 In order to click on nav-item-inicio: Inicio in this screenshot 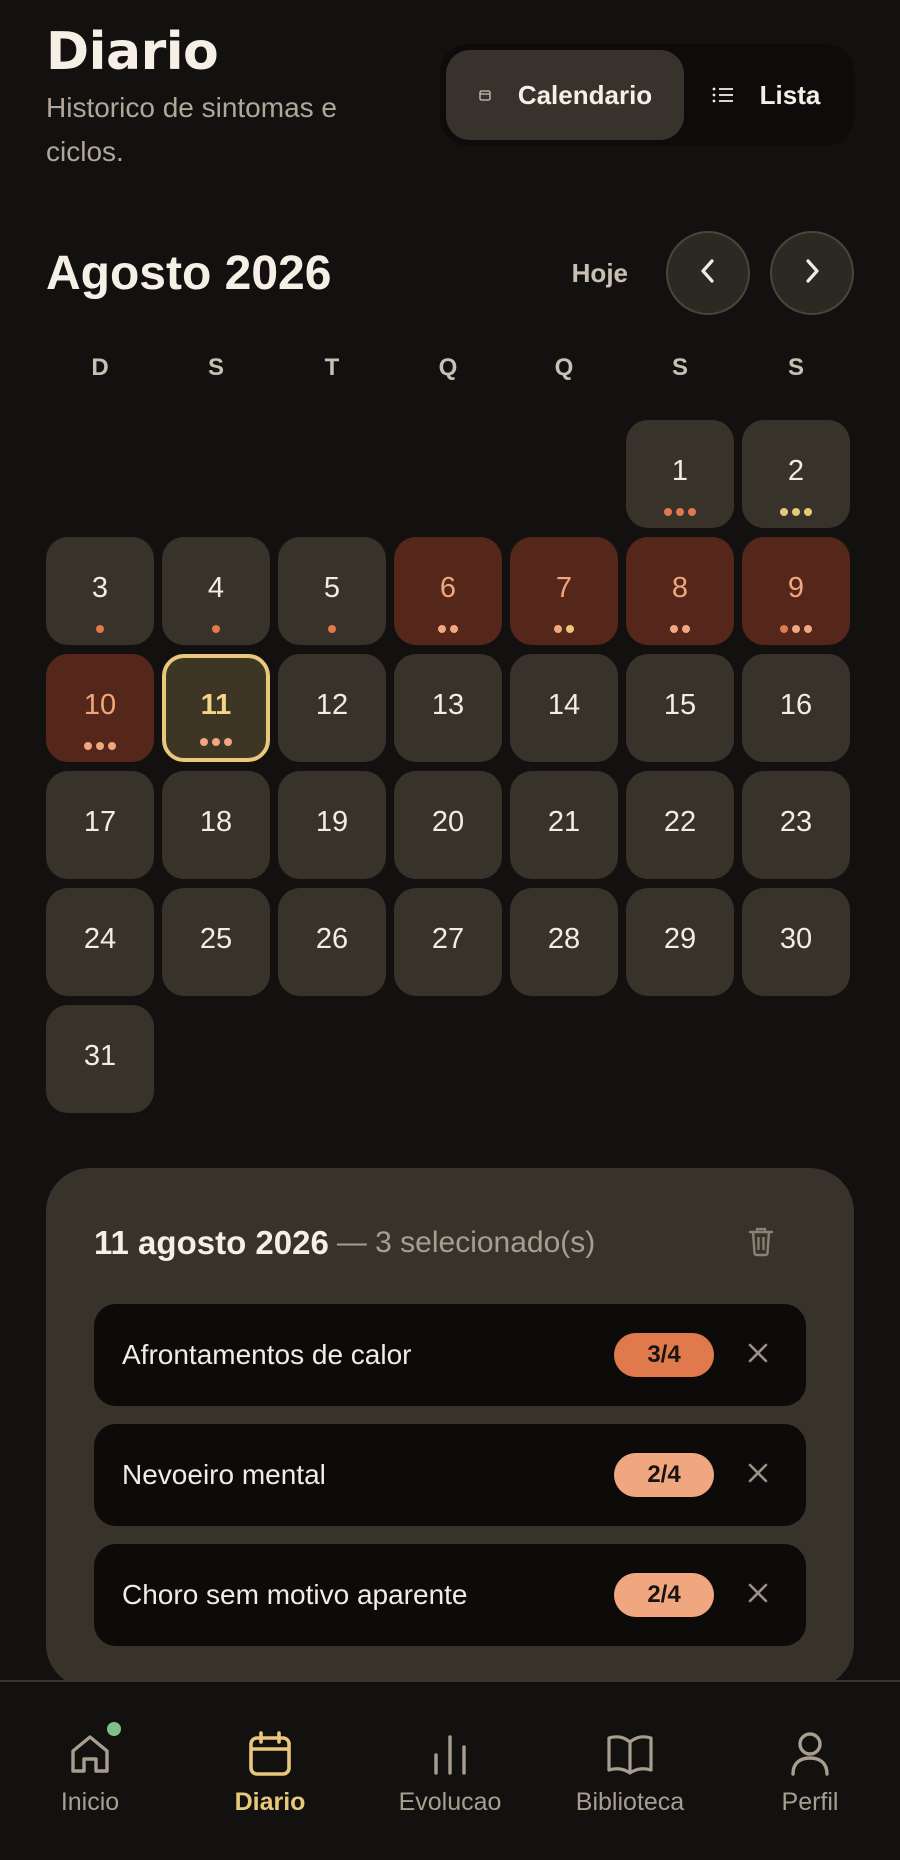, I will do `click(90, 1771)`.